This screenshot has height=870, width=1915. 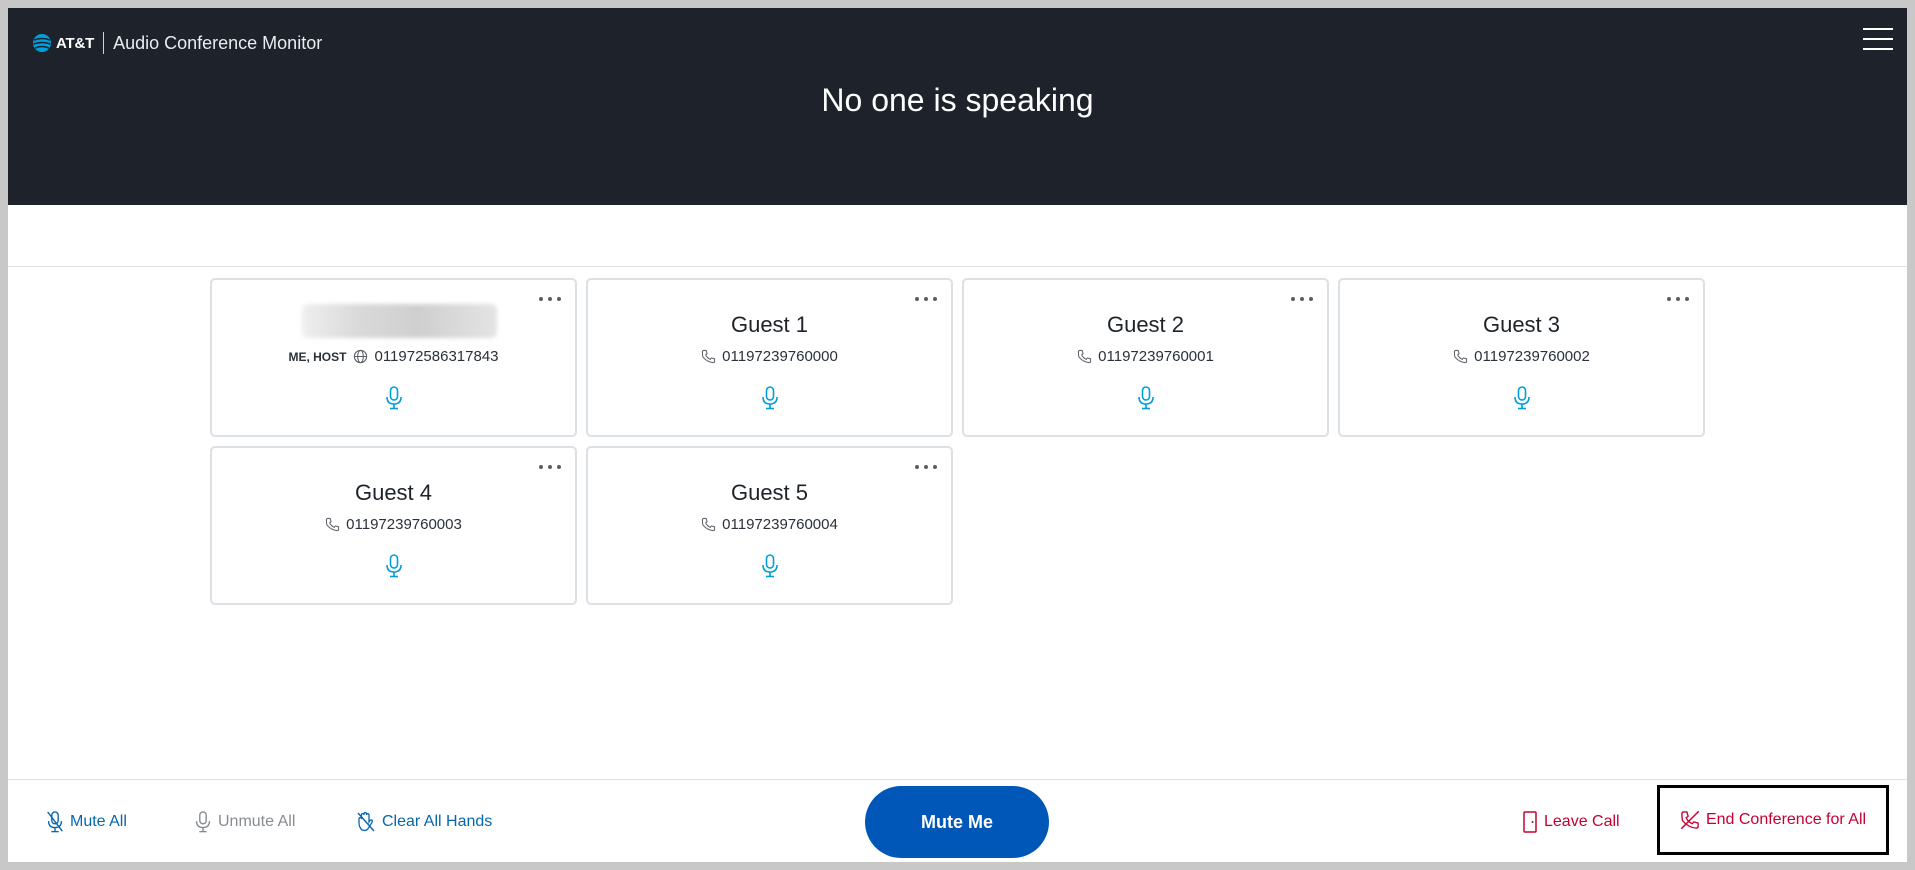 What do you see at coordinates (780, 524) in the screenshot?
I see `participant-number: 01197239760004` at bounding box center [780, 524].